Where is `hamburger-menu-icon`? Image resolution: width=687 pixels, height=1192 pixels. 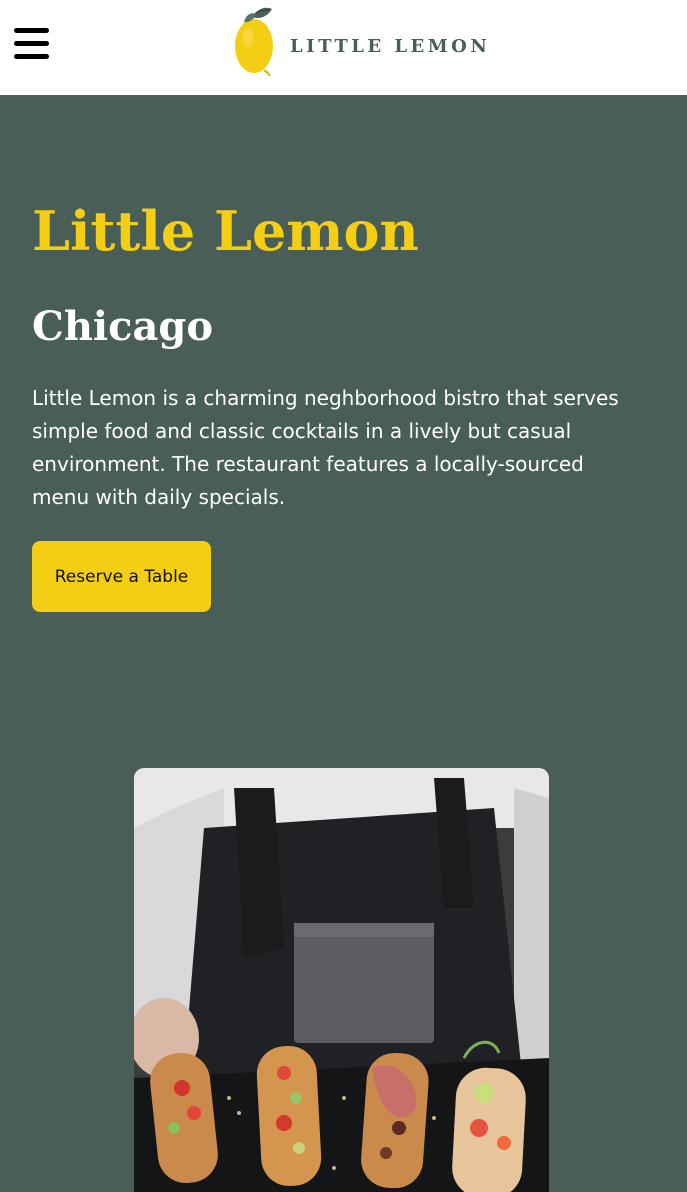 hamburger-menu-icon is located at coordinates (32, 44).